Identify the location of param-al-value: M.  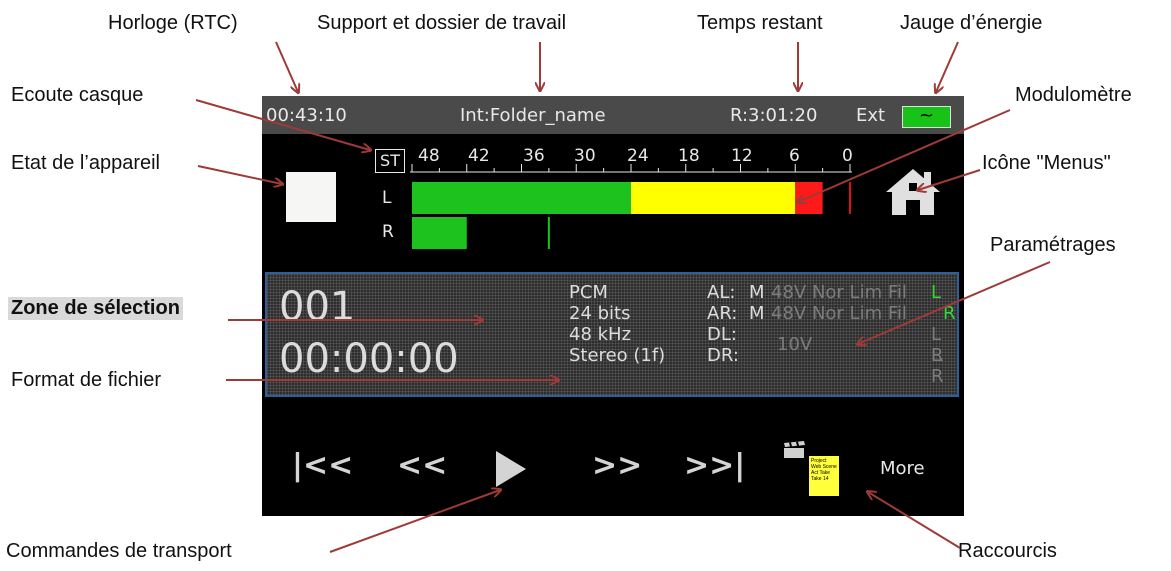
(757, 292).